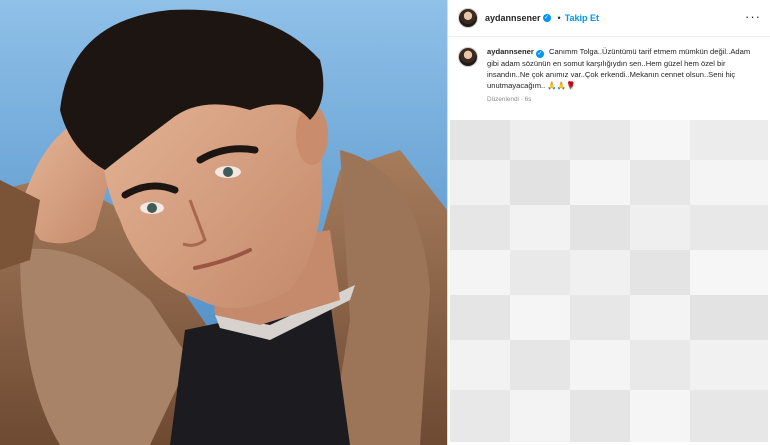  What do you see at coordinates (468, 57) in the screenshot?
I see `caption-avatar` at bounding box center [468, 57].